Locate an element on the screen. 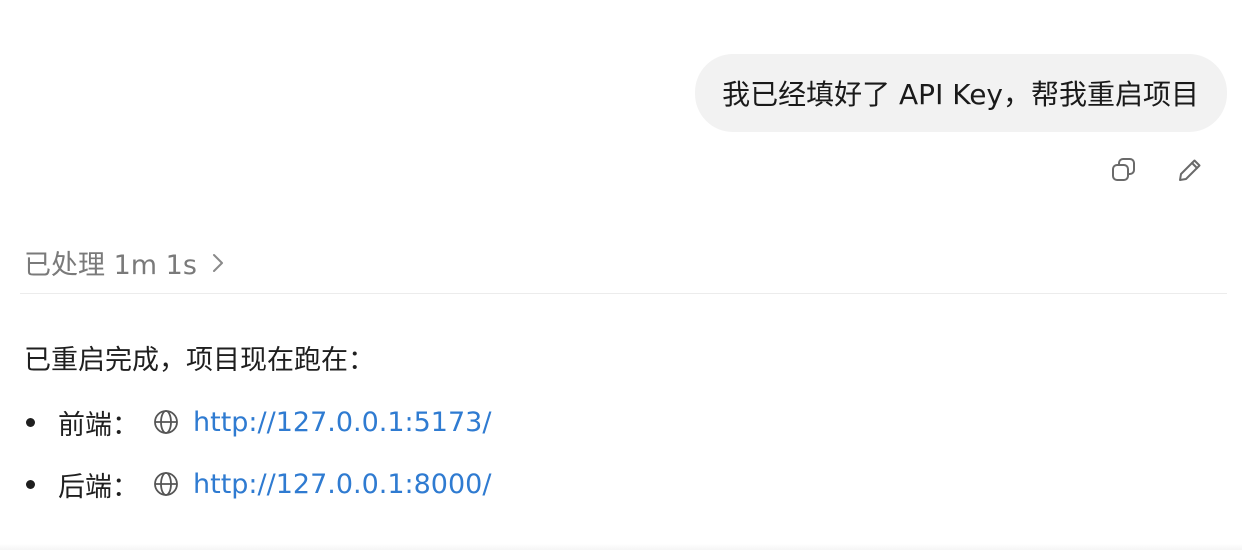 Image resolution: width=1242 pixels, height=550 pixels. pencil-icon is located at coordinates (1190, 170).